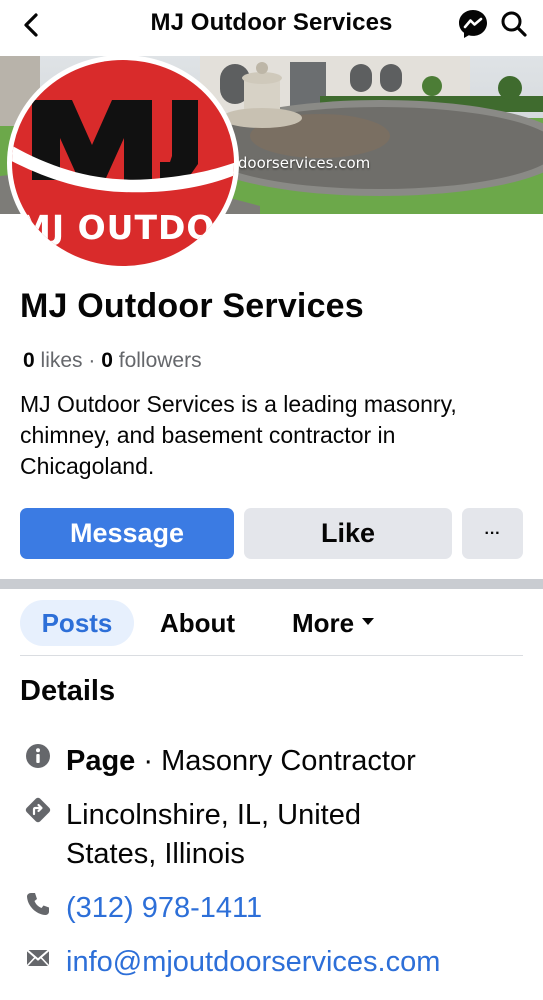 The height and width of the screenshot is (1000, 543). I want to click on messenger-icon, so click(473, 24).